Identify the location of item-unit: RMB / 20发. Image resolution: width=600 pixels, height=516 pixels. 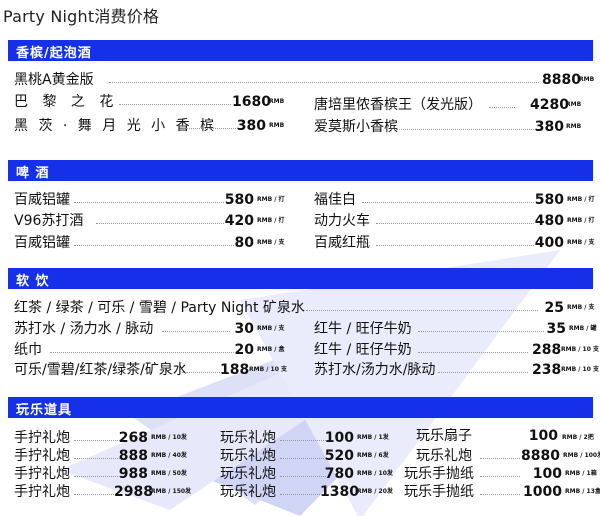
(375, 491).